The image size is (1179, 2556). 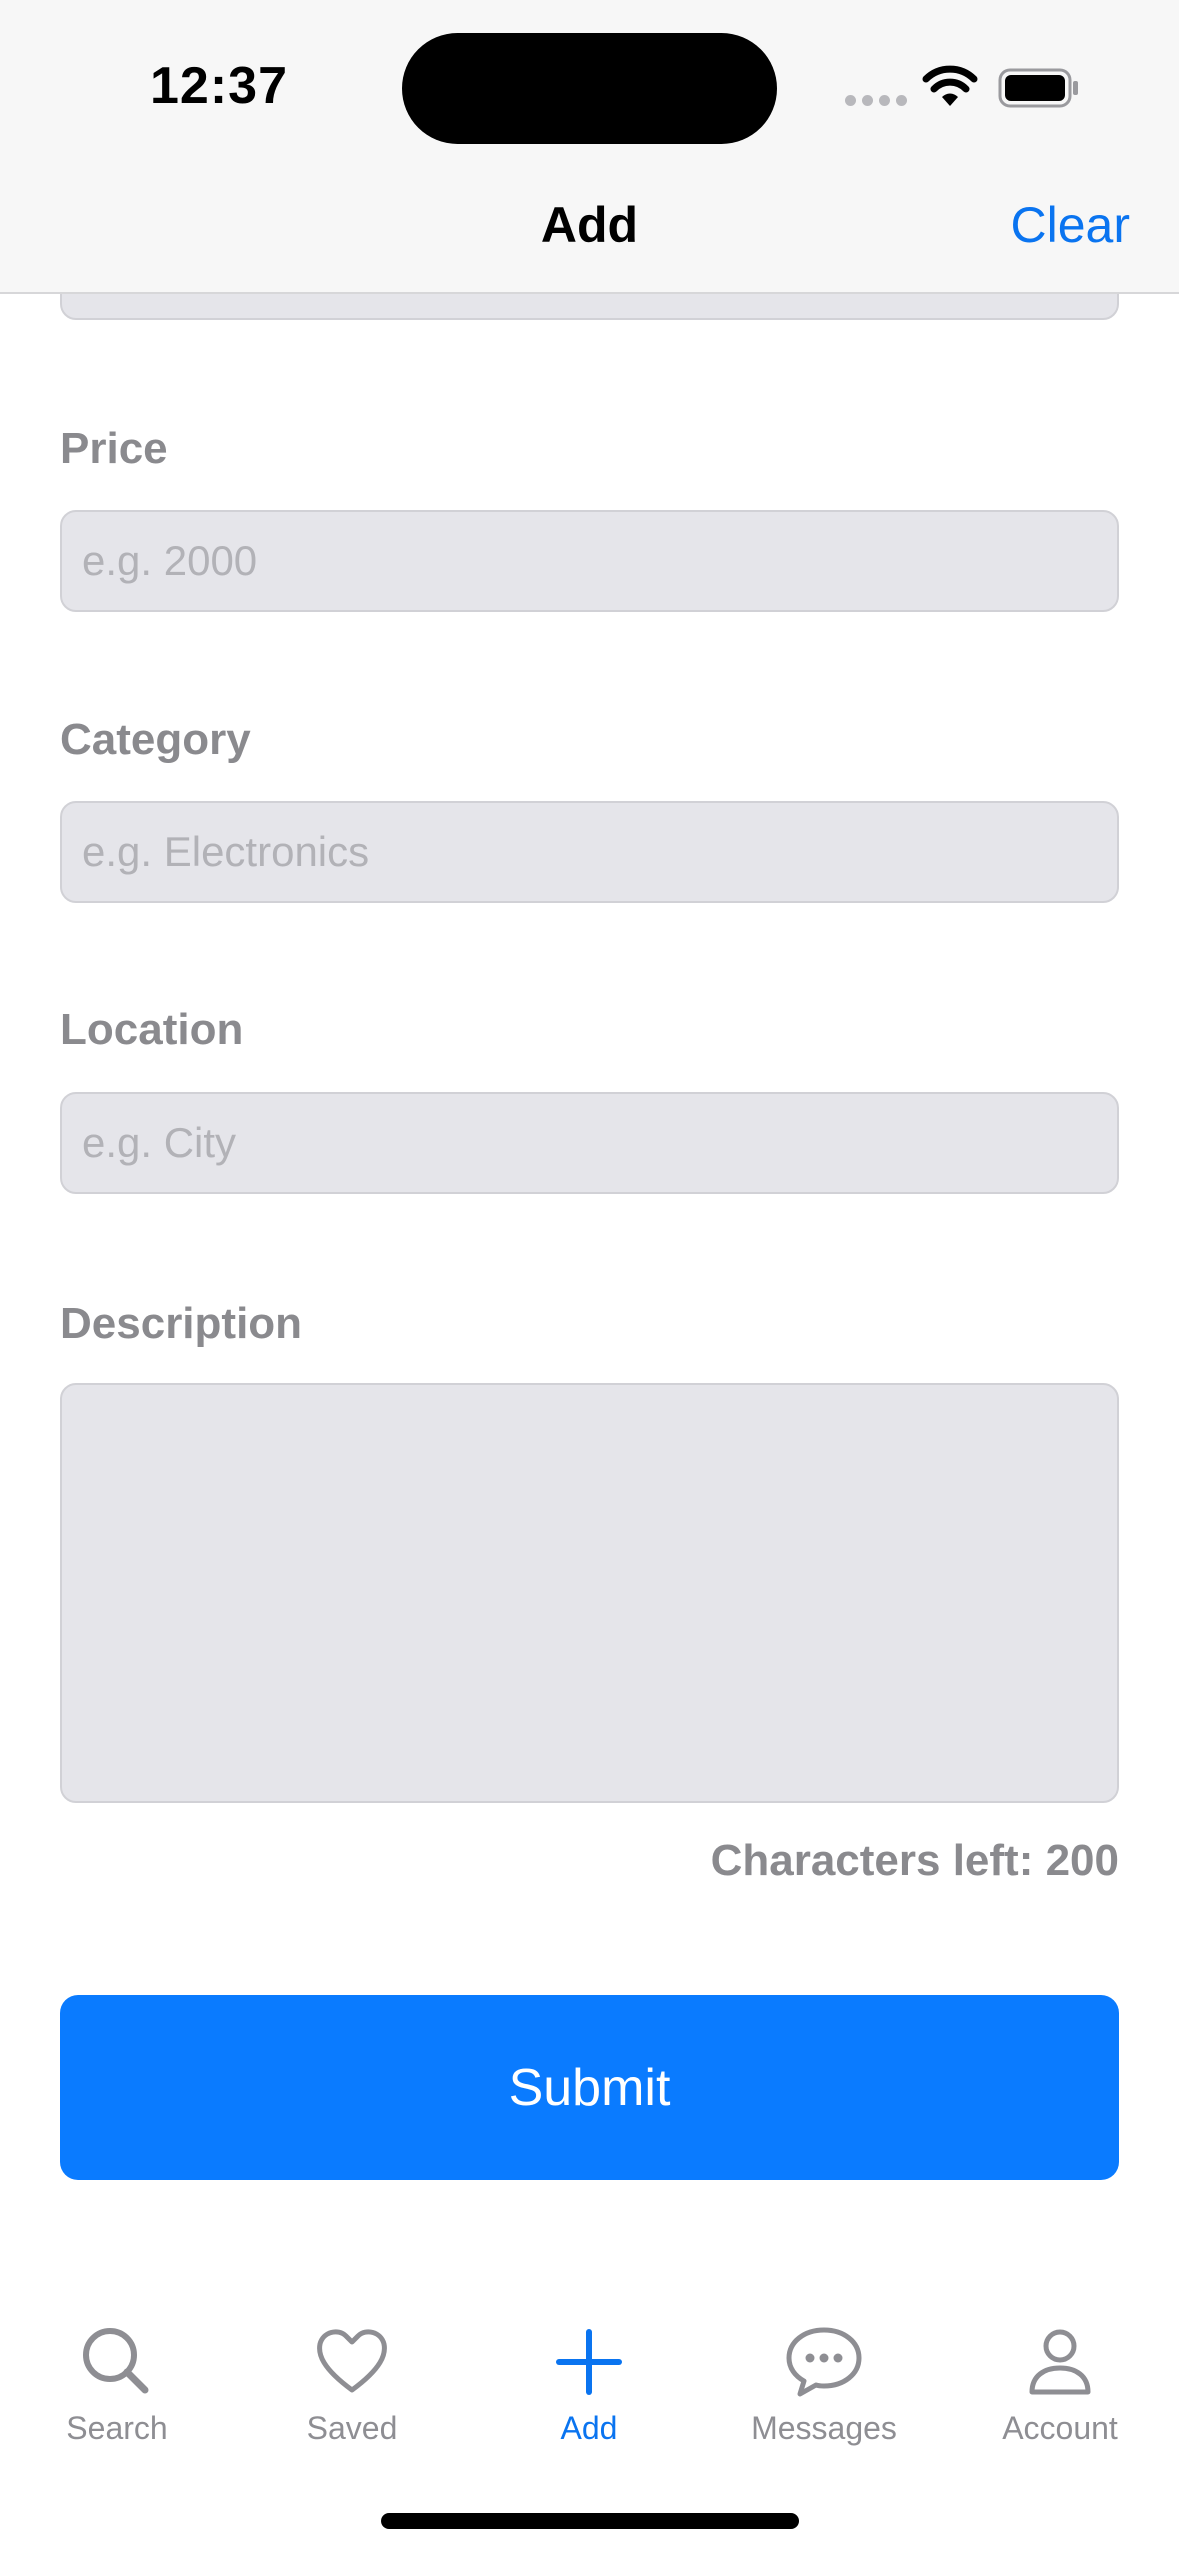 What do you see at coordinates (589, 147) in the screenshot?
I see `navigation-header: 12:37 Add Clear` at bounding box center [589, 147].